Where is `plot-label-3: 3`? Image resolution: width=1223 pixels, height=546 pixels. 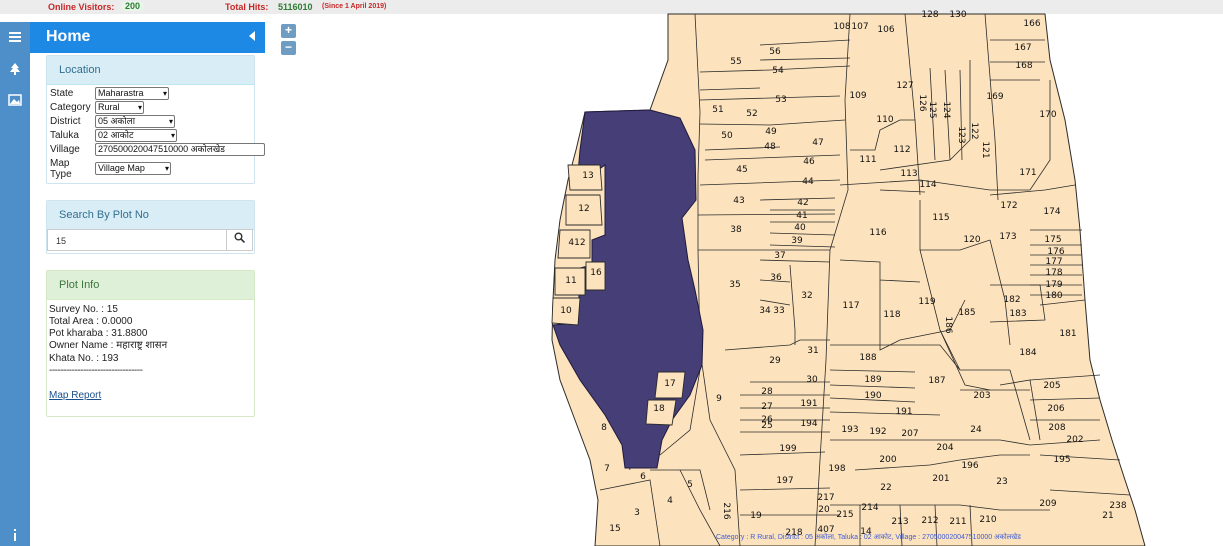 plot-label-3: 3 is located at coordinates (637, 513).